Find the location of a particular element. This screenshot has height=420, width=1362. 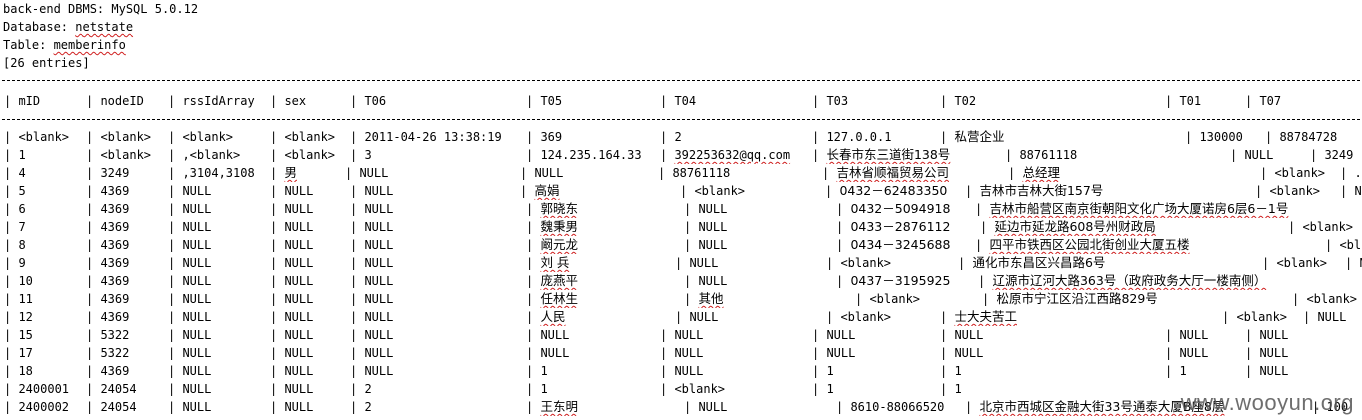

cell-value: 10 is located at coordinates (25, 281).